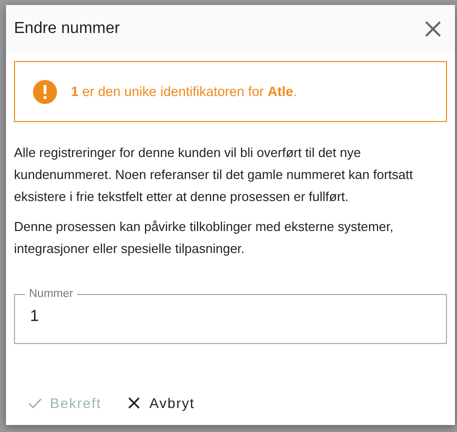 The width and height of the screenshot is (457, 432). What do you see at coordinates (204, 238) in the screenshot?
I see `paragraph: Denne prosessen kan påvirke tilkoblinger med eksterne systemer, integrasjoner eller spesielle tilpasninger.` at bounding box center [204, 238].